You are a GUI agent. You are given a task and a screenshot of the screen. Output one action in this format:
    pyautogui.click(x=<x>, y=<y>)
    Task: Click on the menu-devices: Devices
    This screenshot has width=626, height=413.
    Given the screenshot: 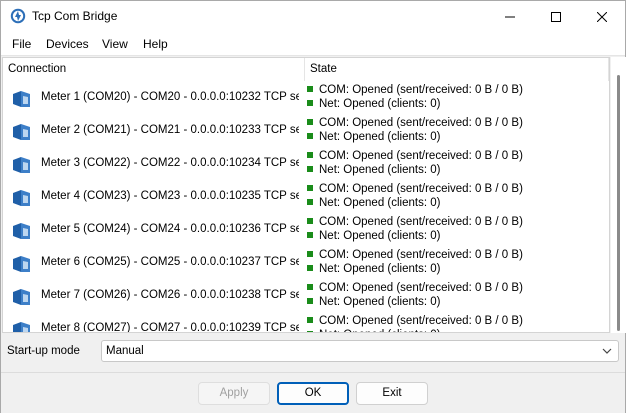 What is the action you would take?
    pyautogui.click(x=67, y=44)
    